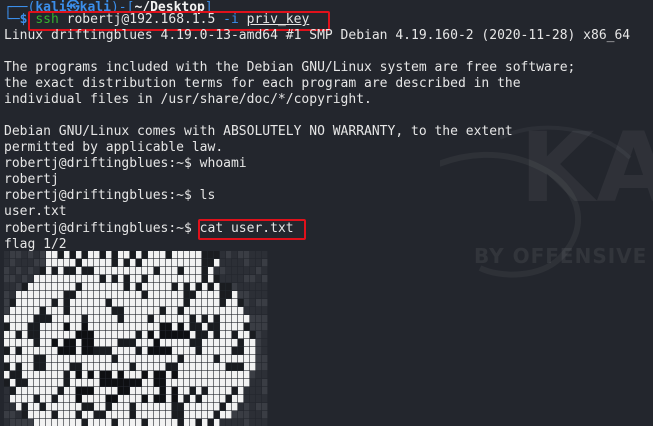 Image resolution: width=653 pixels, height=426 pixels. Describe the element at coordinates (31, 179) in the screenshot. I see `whoami-output: robertj` at that location.